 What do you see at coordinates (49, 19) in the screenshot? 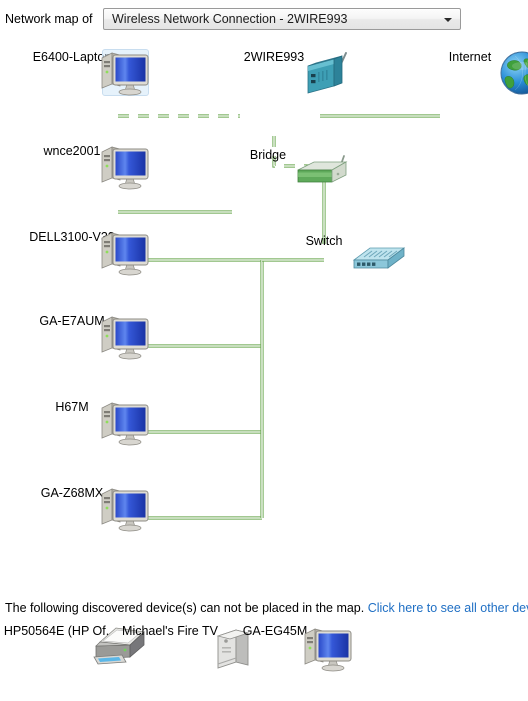
I see `network-map-of-label: Network map of` at bounding box center [49, 19].